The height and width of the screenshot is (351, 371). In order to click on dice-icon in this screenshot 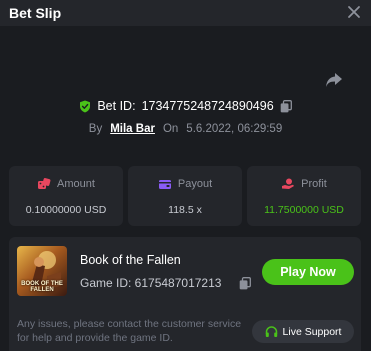, I will do `click(44, 183)`.